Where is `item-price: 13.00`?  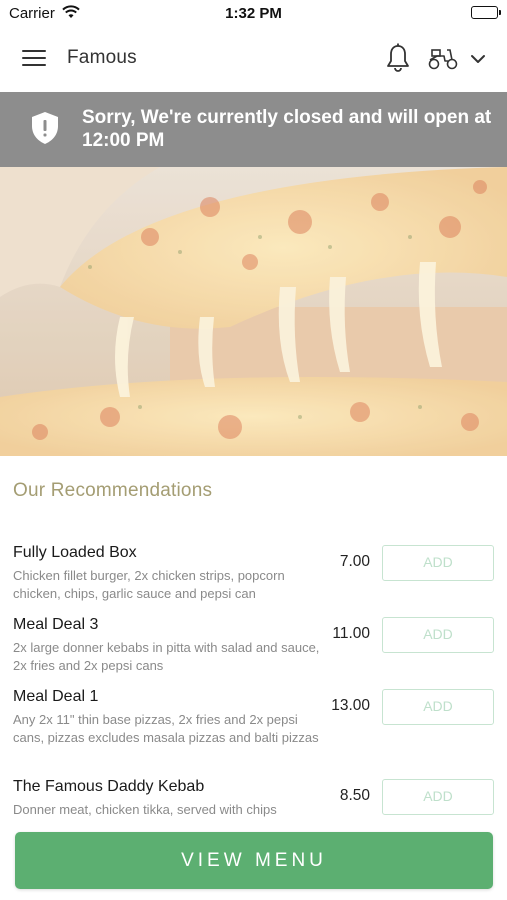 item-price: 13.00 is located at coordinates (350, 705).